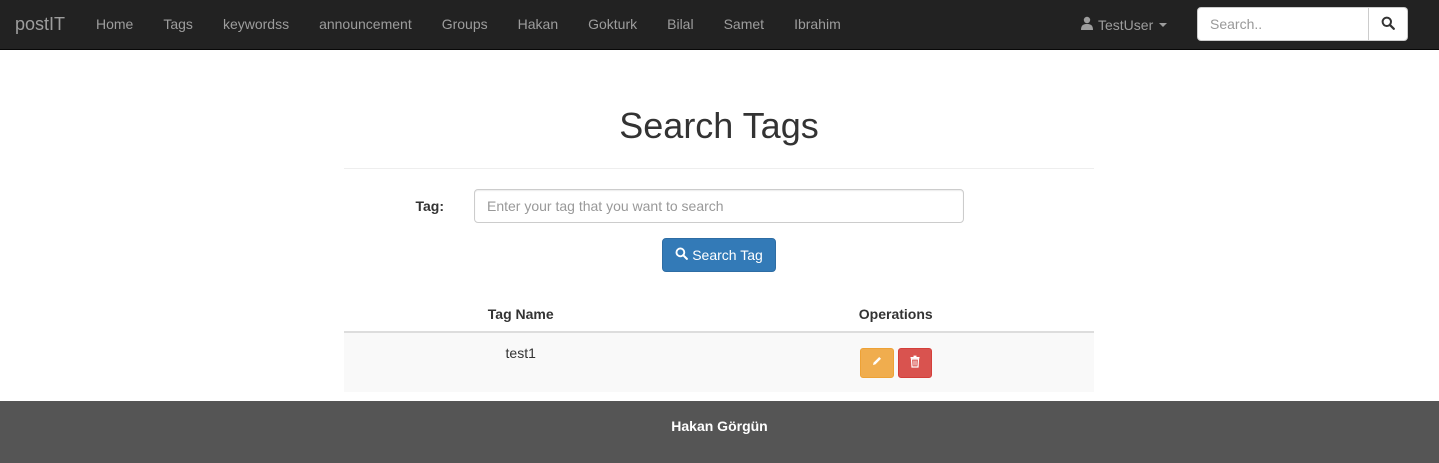 The height and width of the screenshot is (463, 1439). I want to click on trash-icon, so click(915, 363).